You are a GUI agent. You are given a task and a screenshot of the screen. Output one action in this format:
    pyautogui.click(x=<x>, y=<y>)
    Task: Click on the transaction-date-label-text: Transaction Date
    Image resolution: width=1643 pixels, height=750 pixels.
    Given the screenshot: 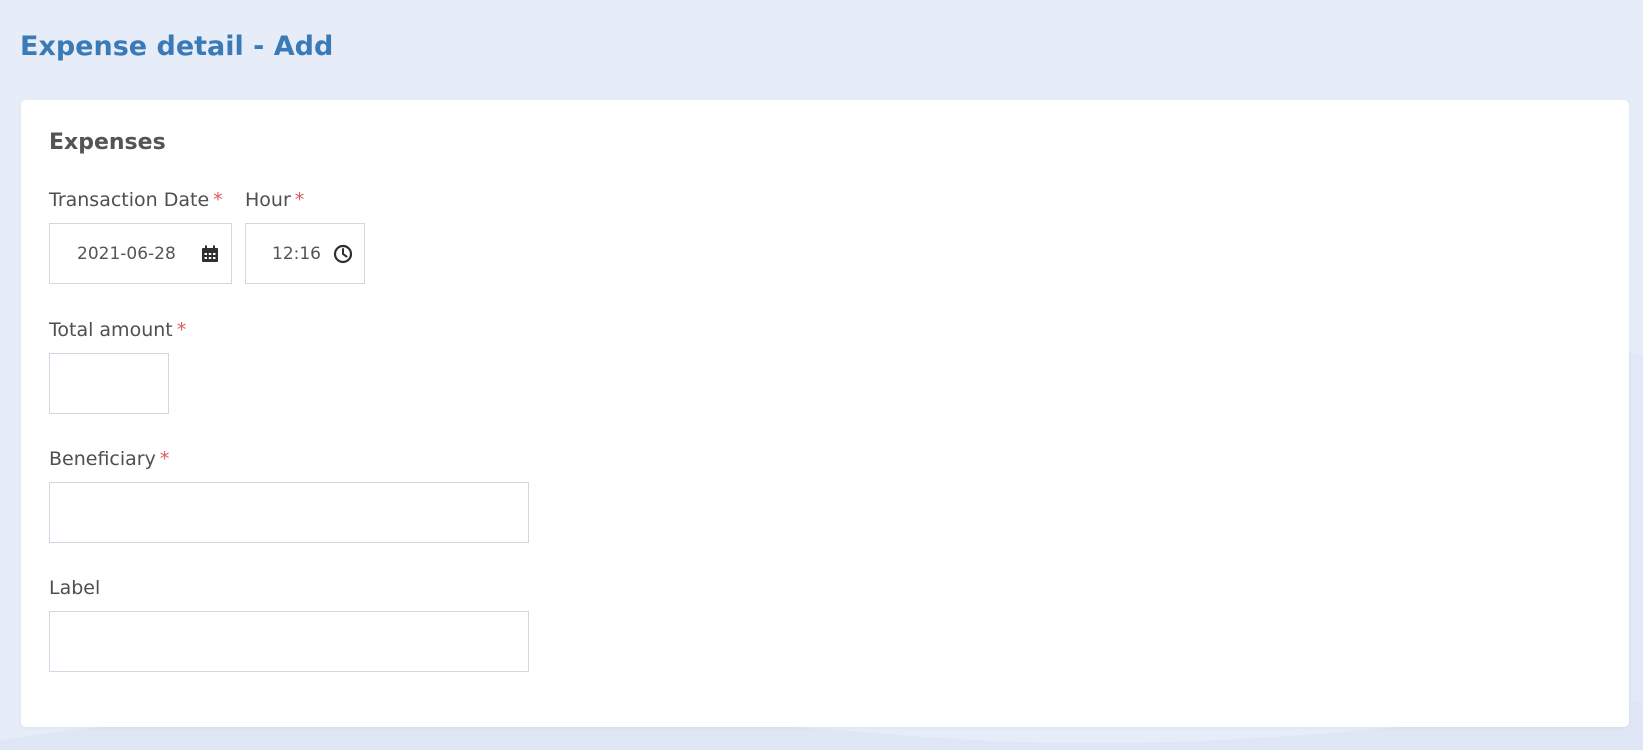 What is the action you would take?
    pyautogui.click(x=129, y=200)
    